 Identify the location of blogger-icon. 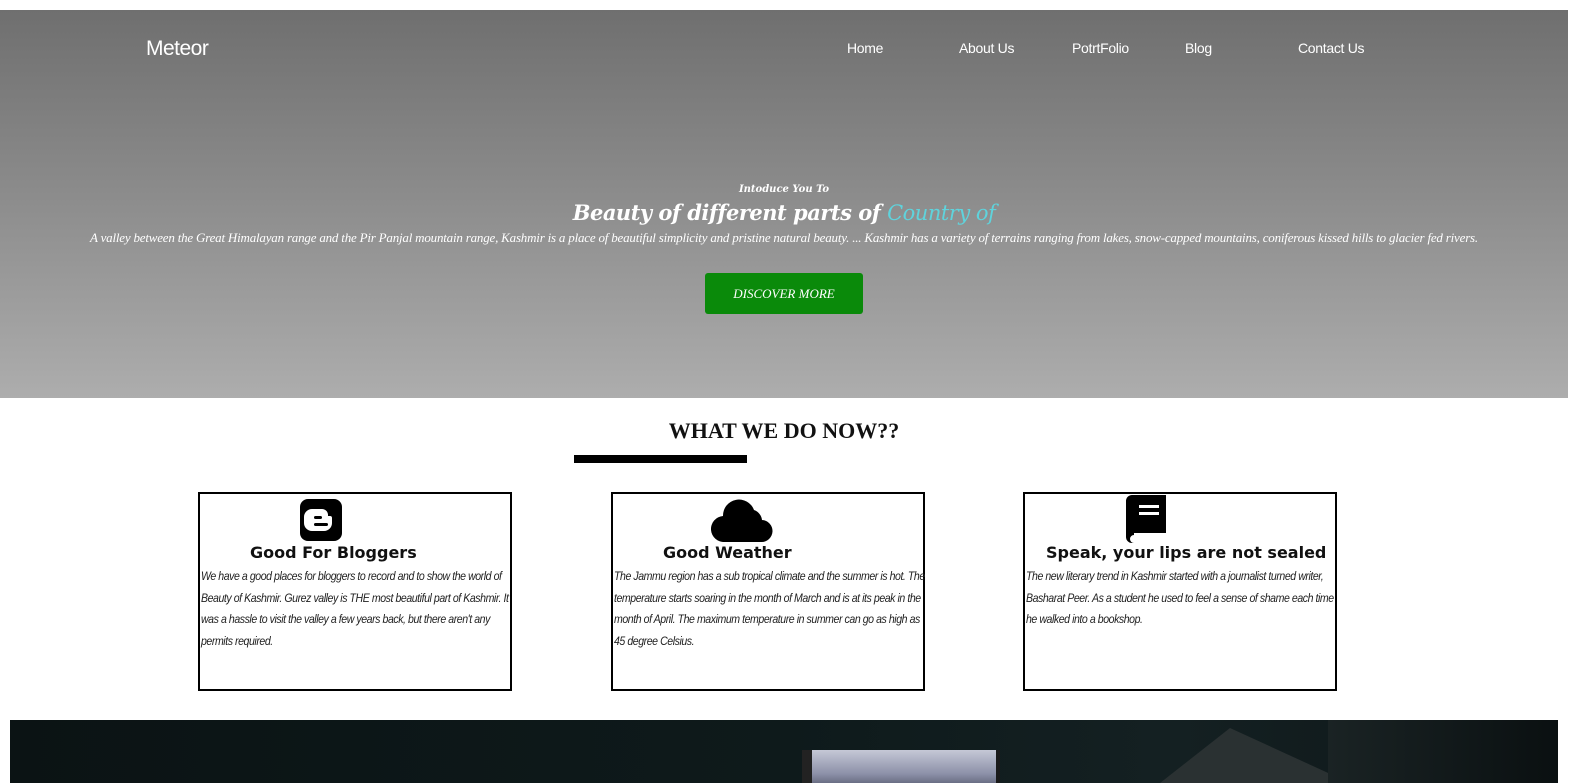
(321, 520).